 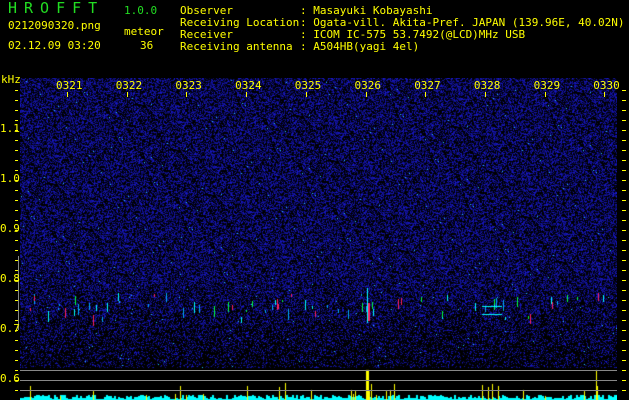 I want to click on time-tick-label: 0326, so click(x=368, y=85).